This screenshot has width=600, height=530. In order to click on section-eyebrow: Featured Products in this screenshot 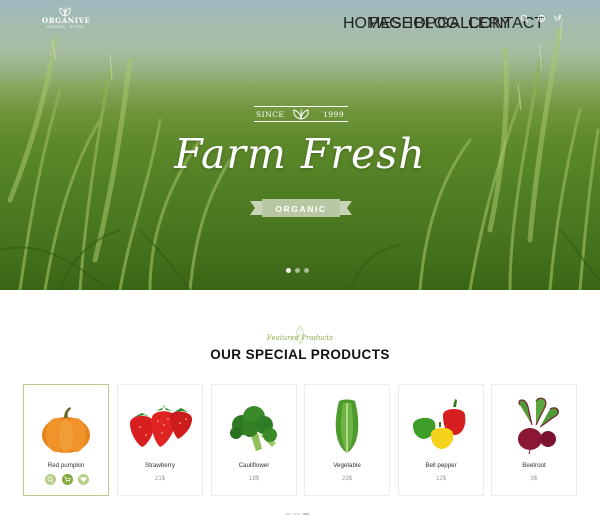, I will do `click(300, 338)`.